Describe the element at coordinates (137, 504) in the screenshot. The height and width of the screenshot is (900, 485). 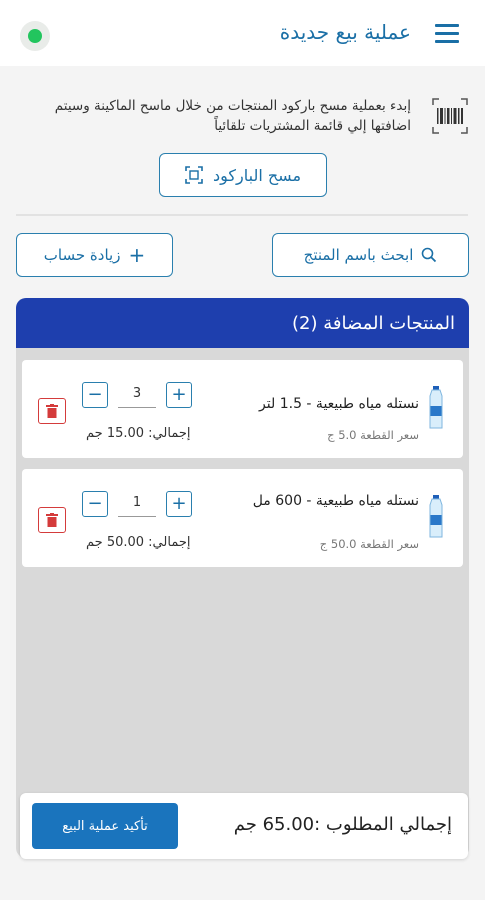
I see `quantity-value: 1` at that location.